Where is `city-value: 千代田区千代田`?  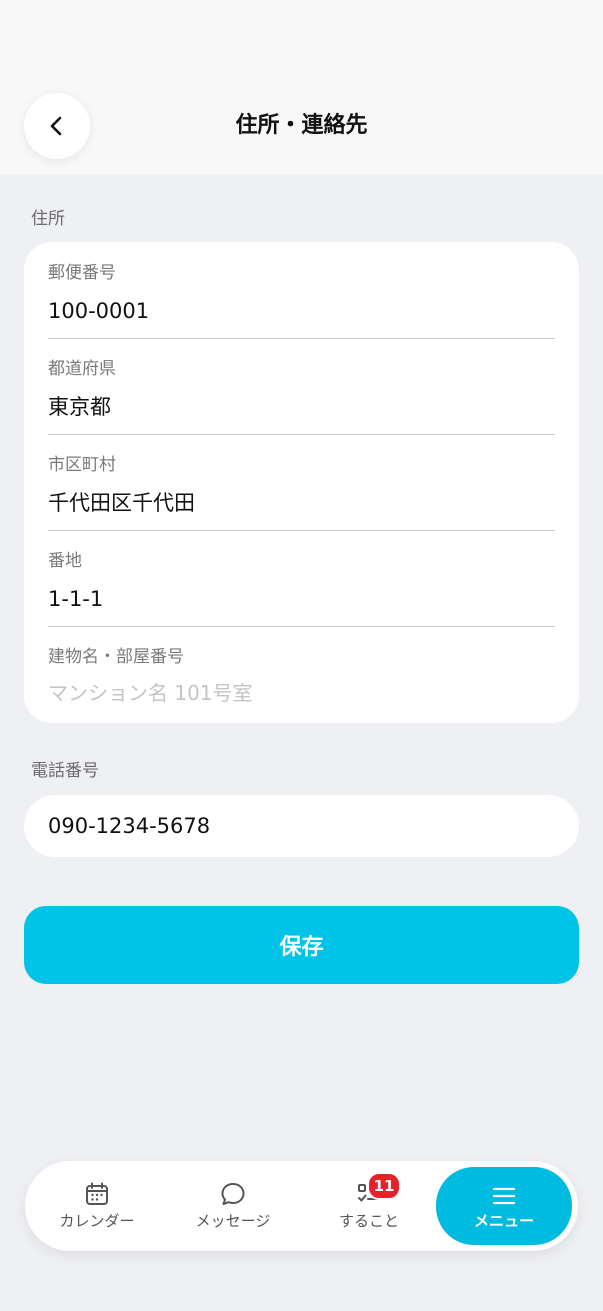 city-value: 千代田区千代田 is located at coordinates (121, 503).